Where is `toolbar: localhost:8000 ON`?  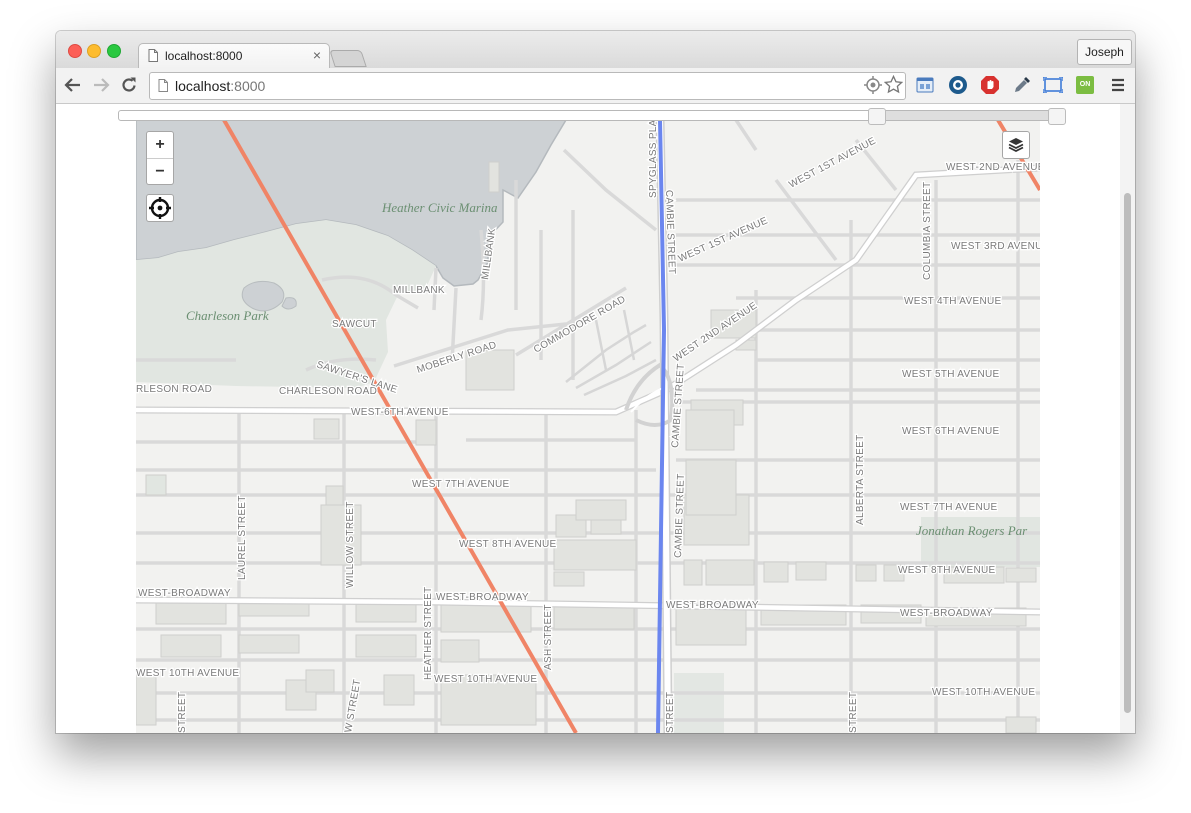 toolbar: localhost:8000 ON is located at coordinates (595, 86).